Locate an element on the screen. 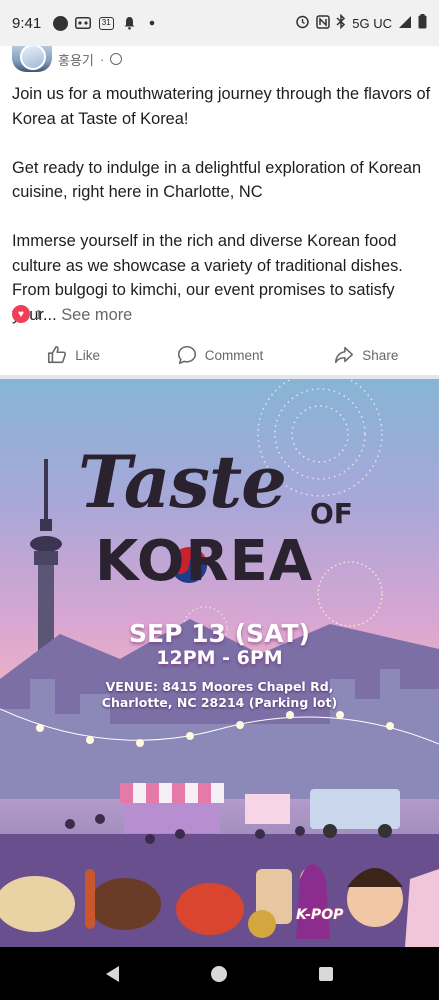 Image resolution: width=439 pixels, height=1000 pixels. post-action-bar: Like Comment Share is located at coordinates (219, 355).